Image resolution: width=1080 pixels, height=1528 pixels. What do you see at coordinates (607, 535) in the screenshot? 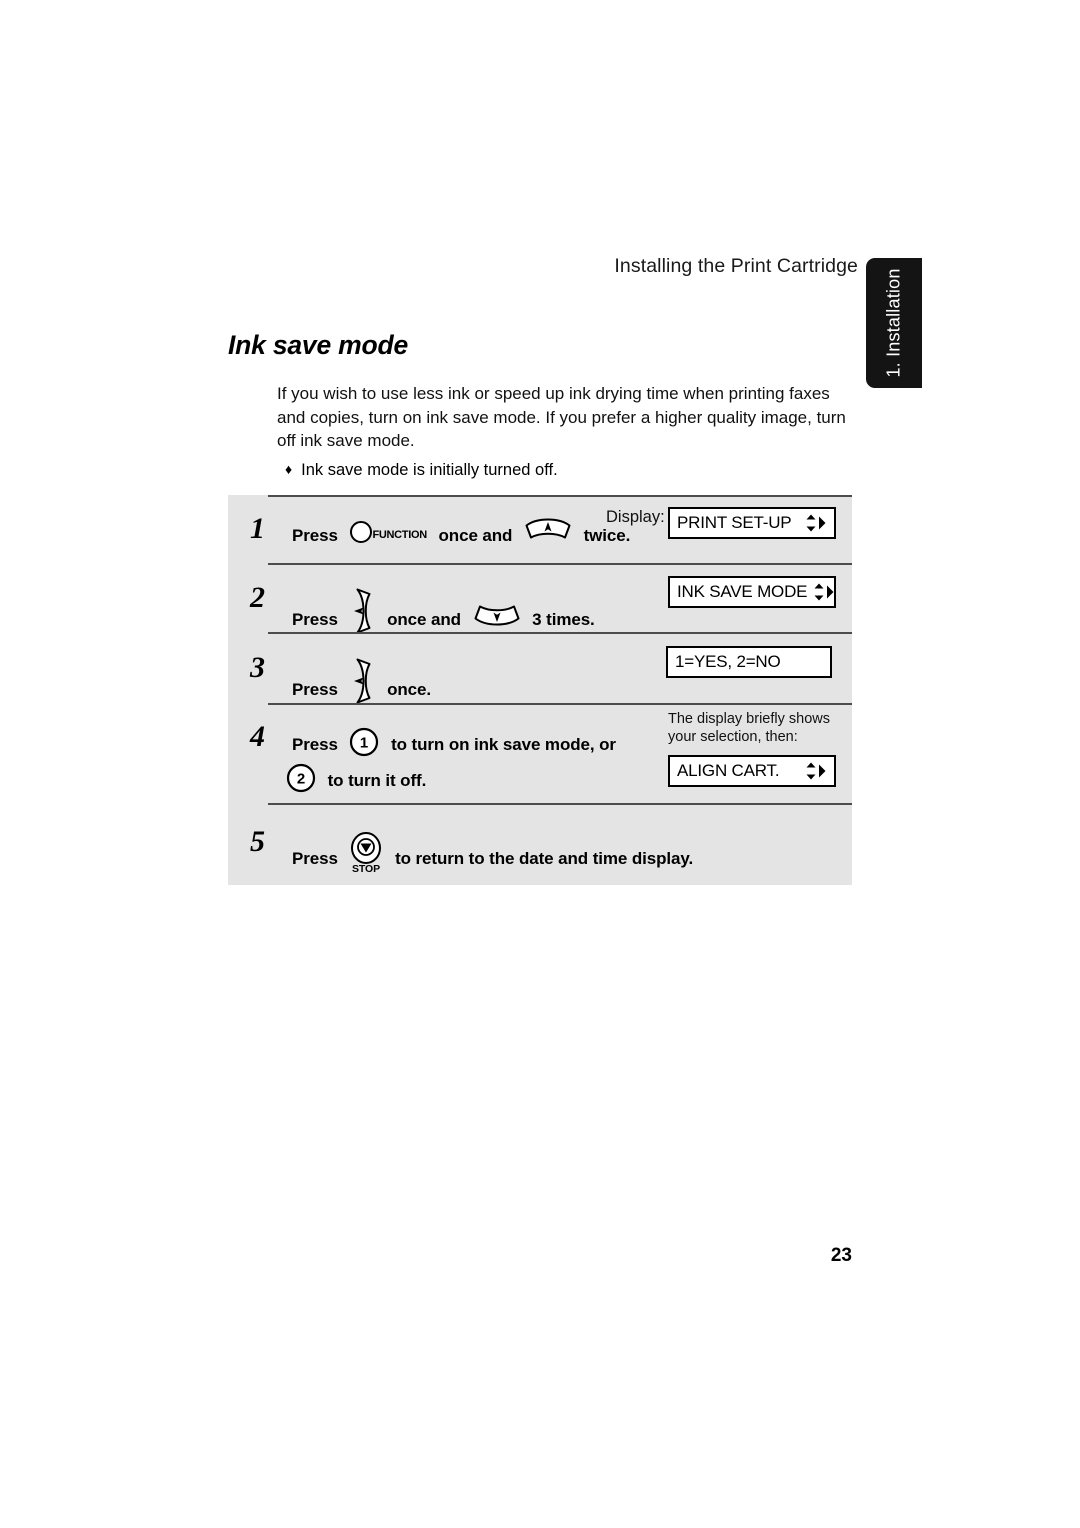
I see `step-text-end: twice.` at bounding box center [607, 535].